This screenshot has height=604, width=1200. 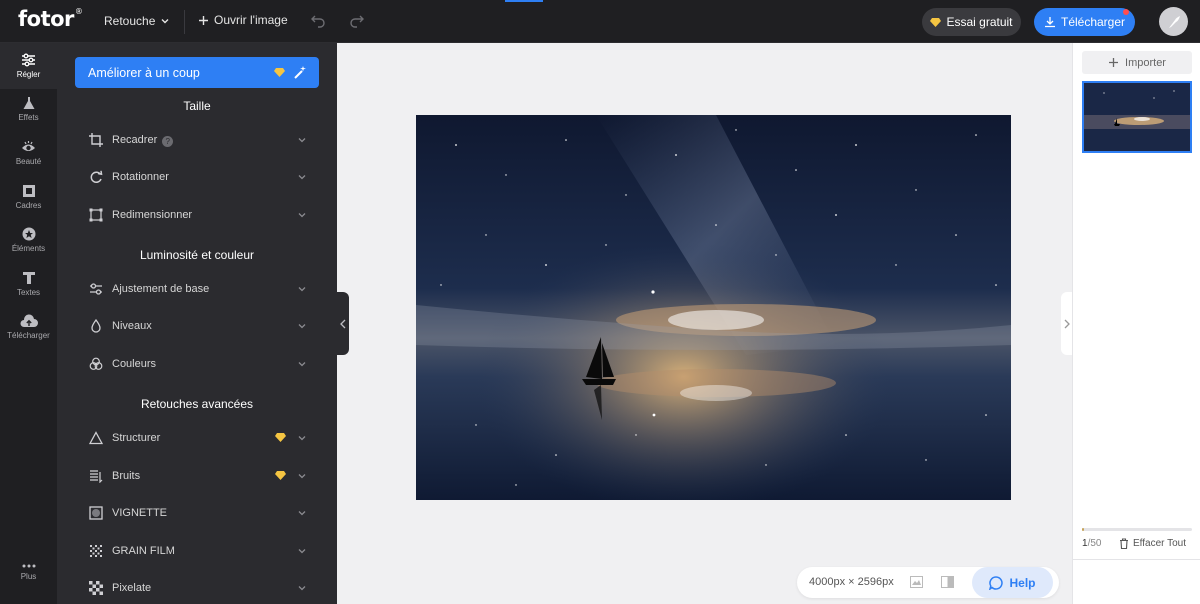 What do you see at coordinates (96, 215) in the screenshot?
I see `resize-icon` at bounding box center [96, 215].